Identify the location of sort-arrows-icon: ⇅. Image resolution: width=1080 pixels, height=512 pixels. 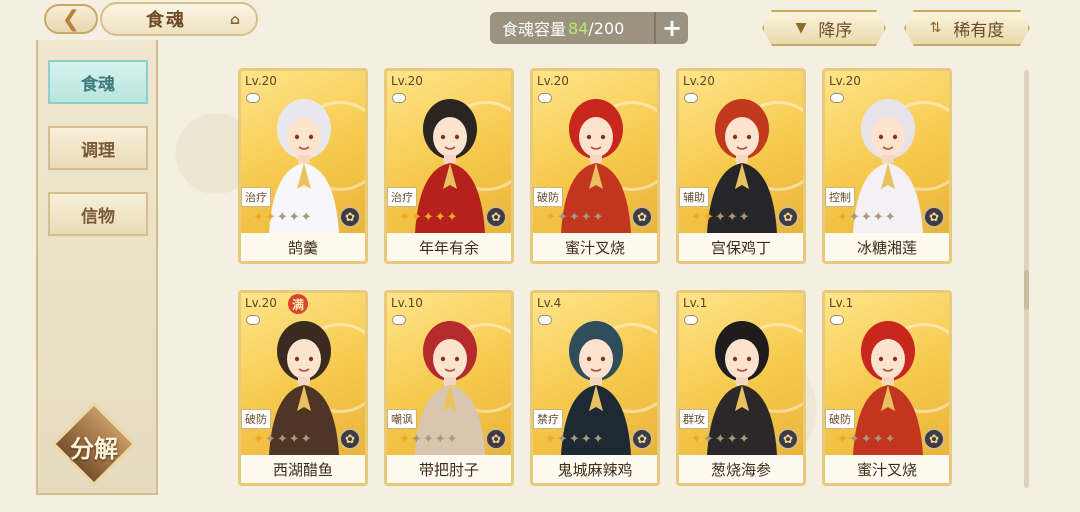
(935, 28).